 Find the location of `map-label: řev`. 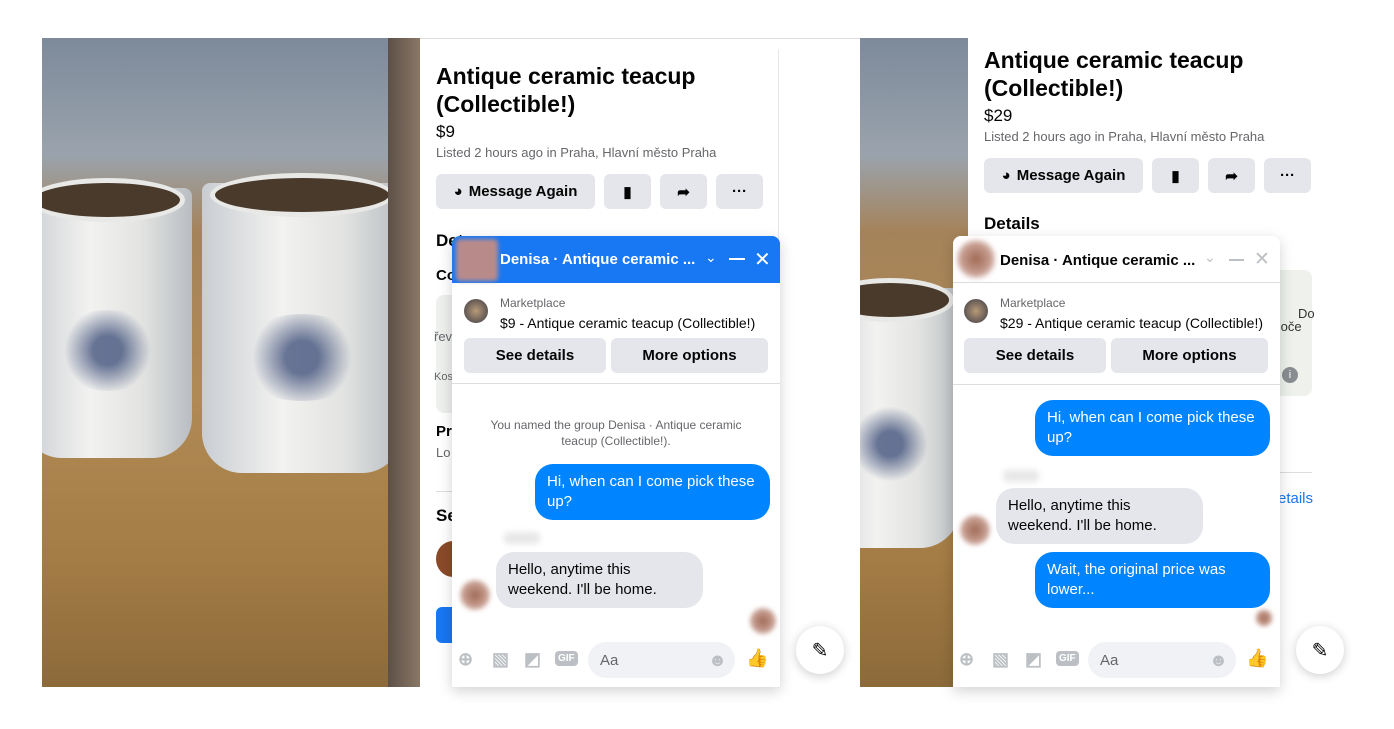

map-label: řev is located at coordinates (443, 336).